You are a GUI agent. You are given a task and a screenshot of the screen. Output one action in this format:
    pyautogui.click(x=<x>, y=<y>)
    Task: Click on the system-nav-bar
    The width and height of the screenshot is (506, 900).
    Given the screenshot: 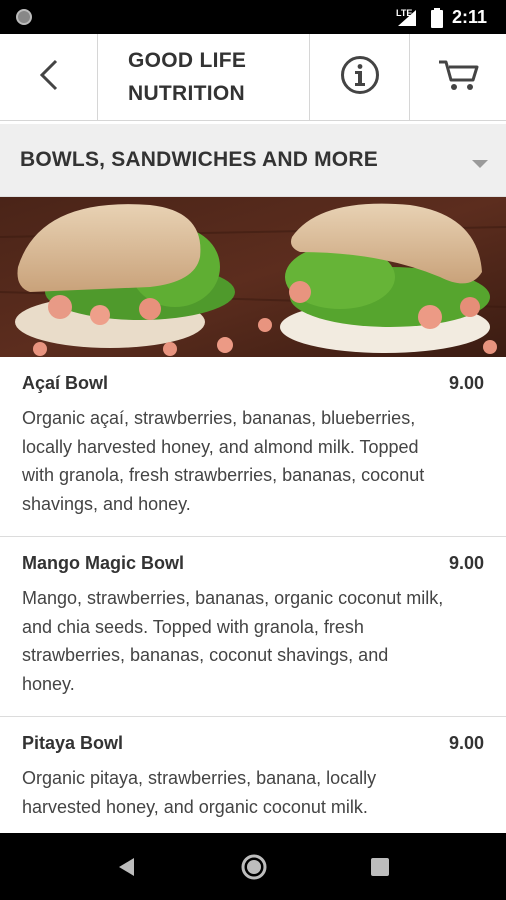 What is the action you would take?
    pyautogui.click(x=253, y=866)
    